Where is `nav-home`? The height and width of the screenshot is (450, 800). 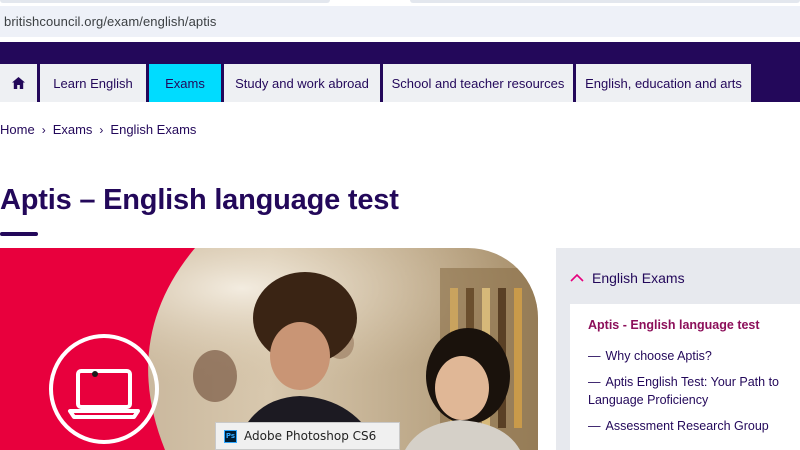 nav-home is located at coordinates (18, 83).